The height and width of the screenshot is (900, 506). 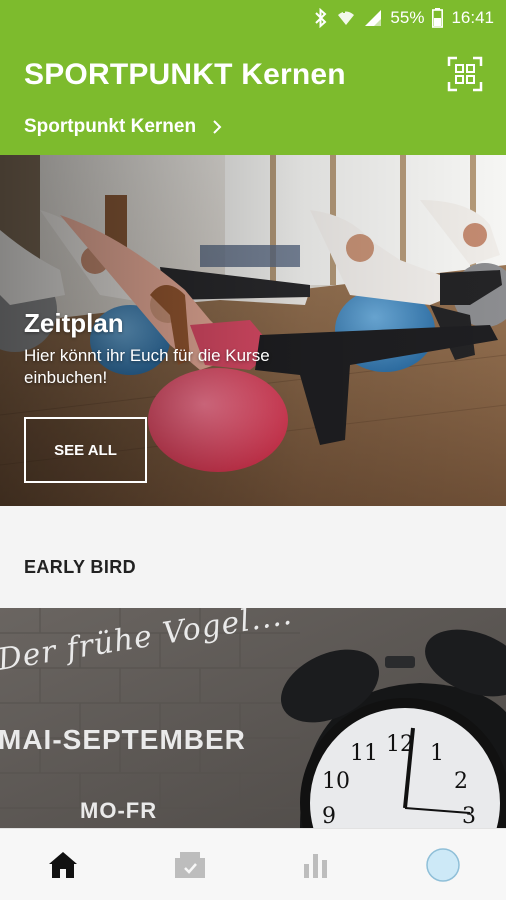 I want to click on promo-months-text: MAI-SEPTEMBER, so click(x=123, y=739).